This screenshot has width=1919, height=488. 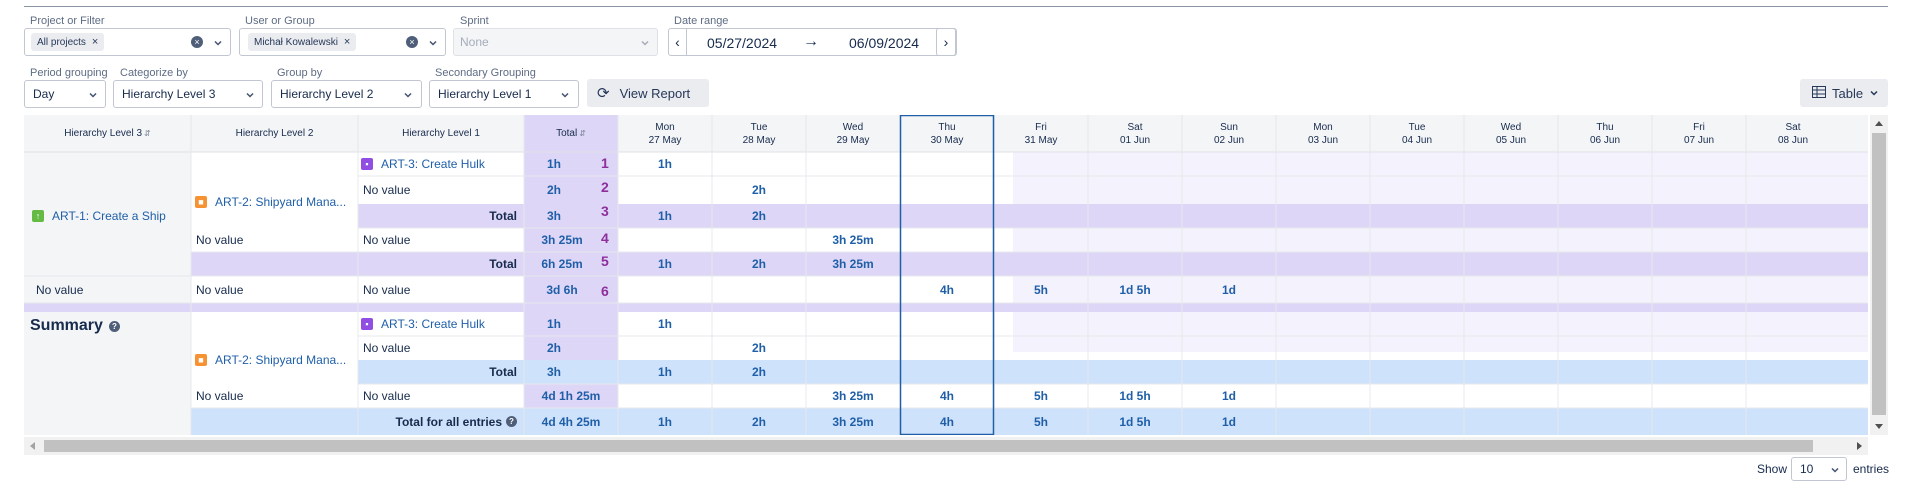 What do you see at coordinates (1323, 133) in the screenshot?
I see `column-header-day: Mon 03 Jun` at bounding box center [1323, 133].